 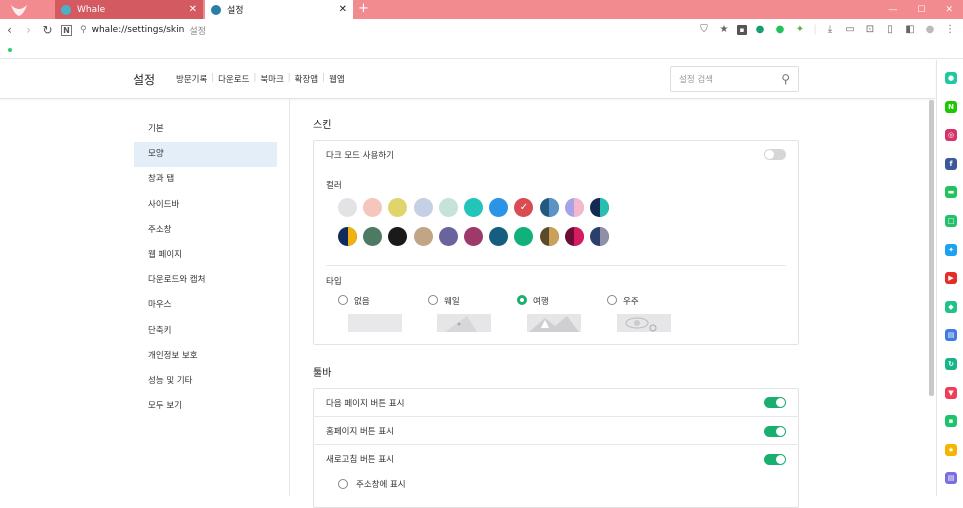 What do you see at coordinates (554, 323) in the screenshot?
I see `type-travel-thumbnail` at bounding box center [554, 323].